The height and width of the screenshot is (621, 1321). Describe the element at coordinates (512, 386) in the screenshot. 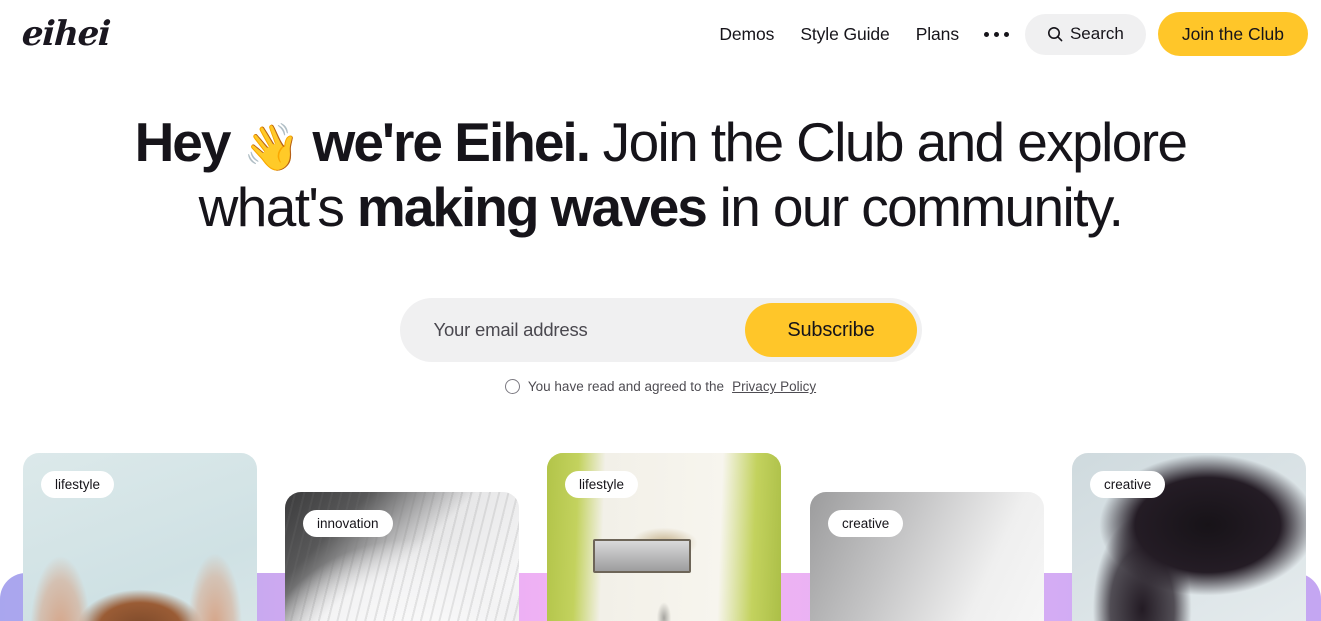

I see `consent-radio-icon` at that location.